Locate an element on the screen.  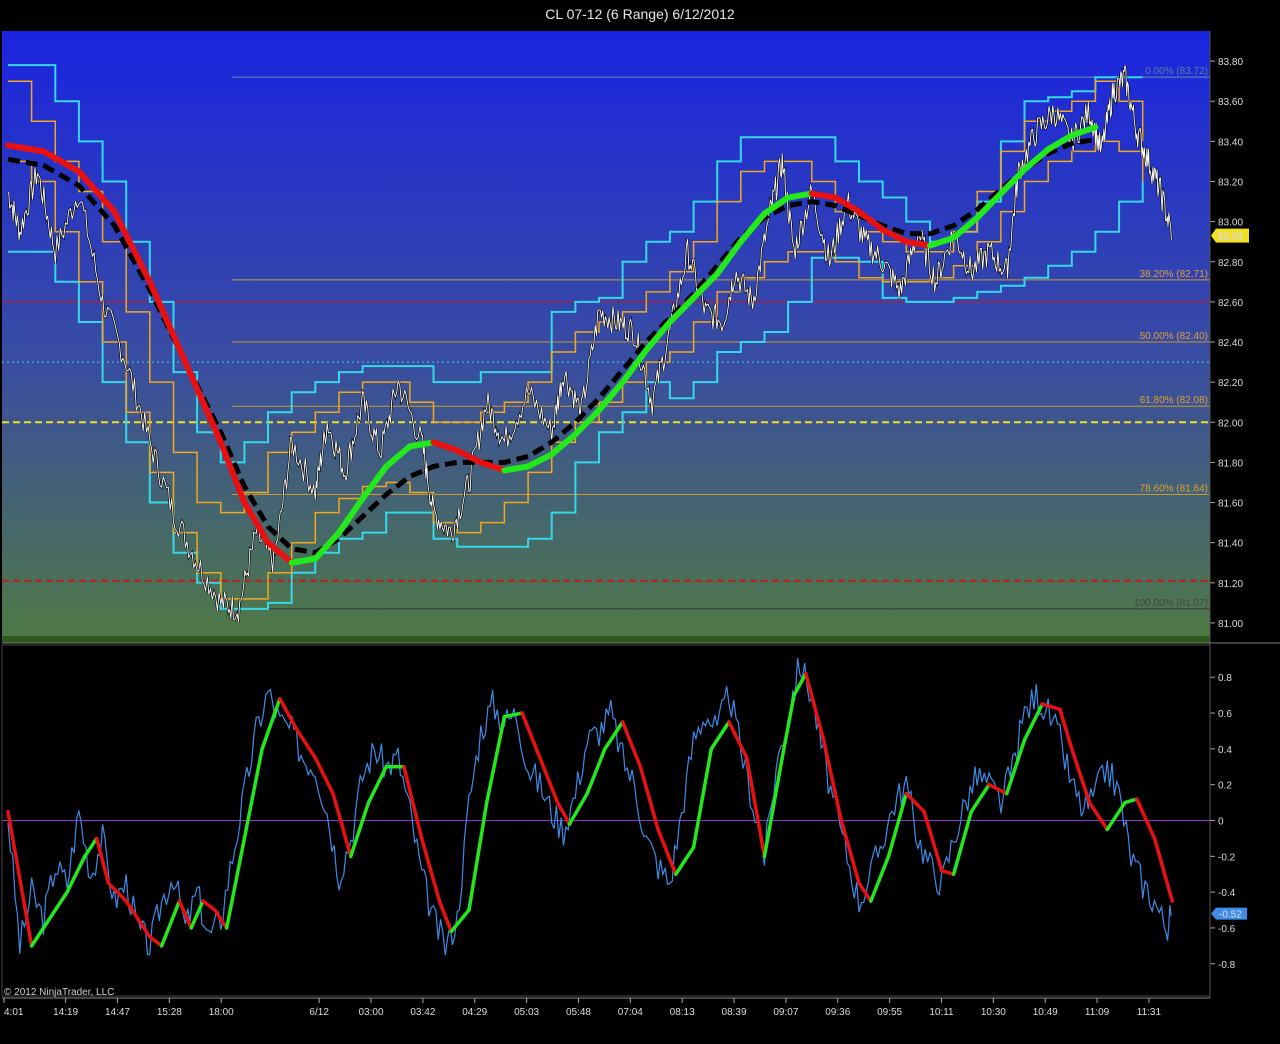
oscillator-tick-label: 0 is located at coordinates (1221, 822).